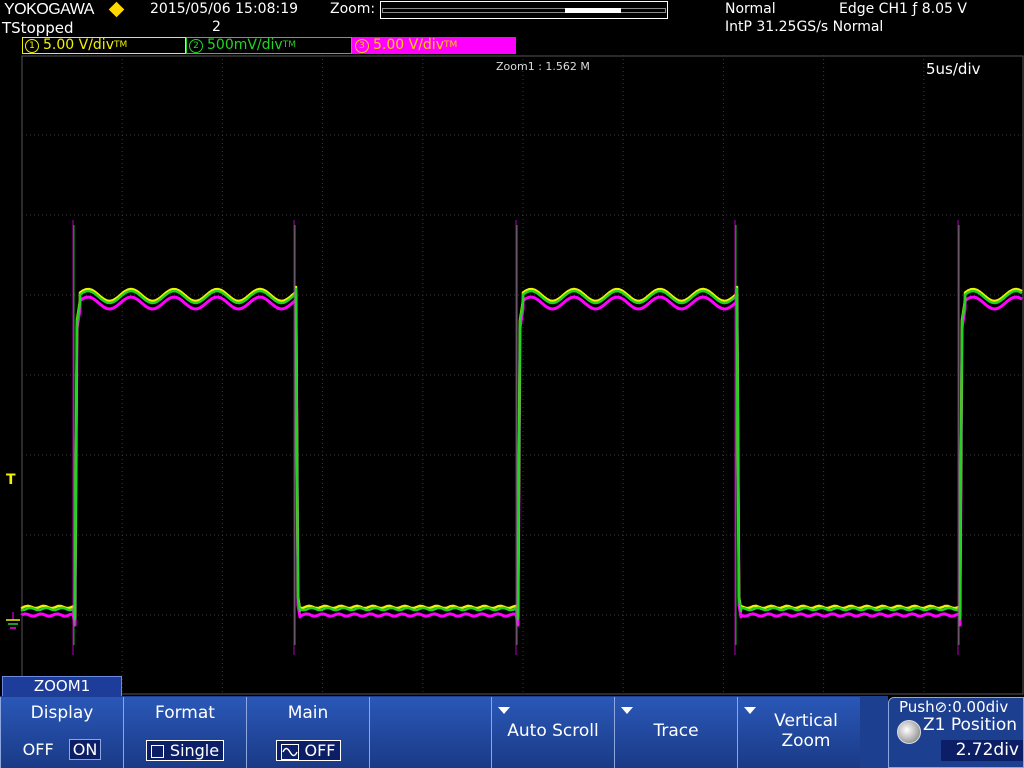 The image size is (1024, 768). I want to click on channel-number: 2, so click(196, 46).